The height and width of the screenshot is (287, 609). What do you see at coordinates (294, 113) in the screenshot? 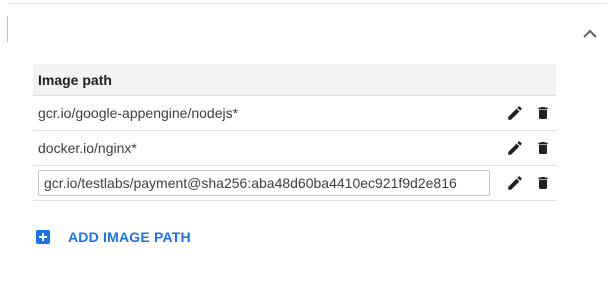
I see `table-row: gcr.io/google-appengine/nodejs*` at bounding box center [294, 113].